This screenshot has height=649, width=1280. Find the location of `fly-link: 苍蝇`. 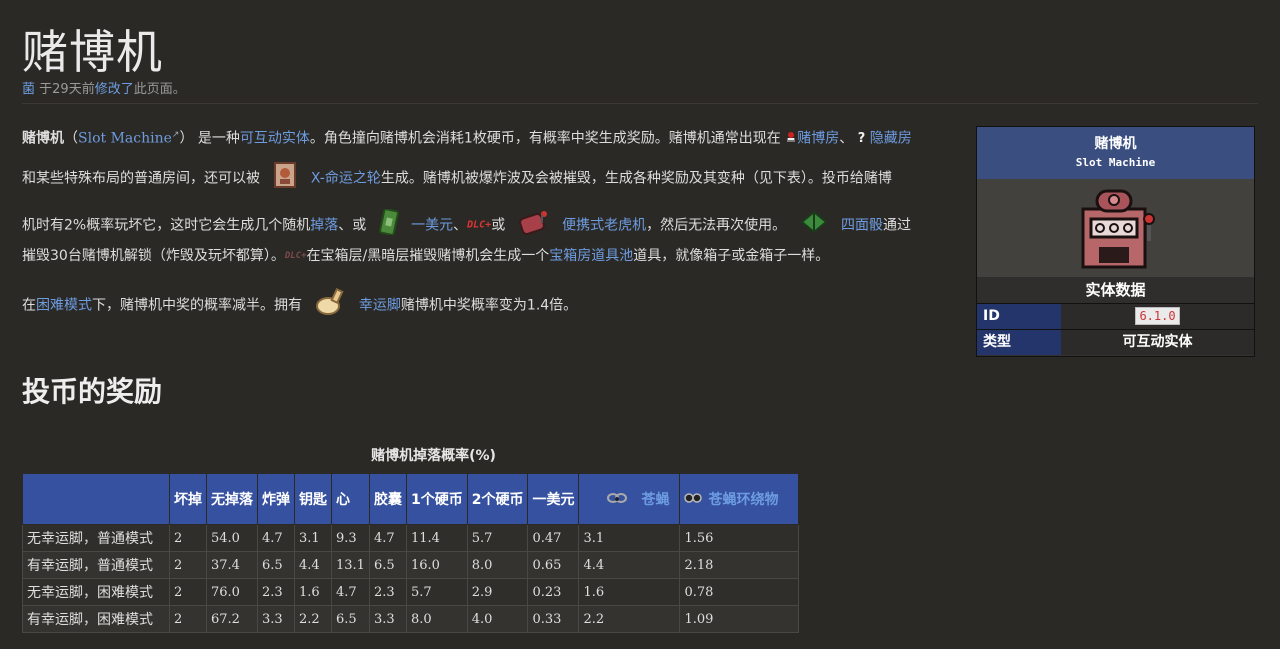

fly-link: 苍蝇 is located at coordinates (655, 500).